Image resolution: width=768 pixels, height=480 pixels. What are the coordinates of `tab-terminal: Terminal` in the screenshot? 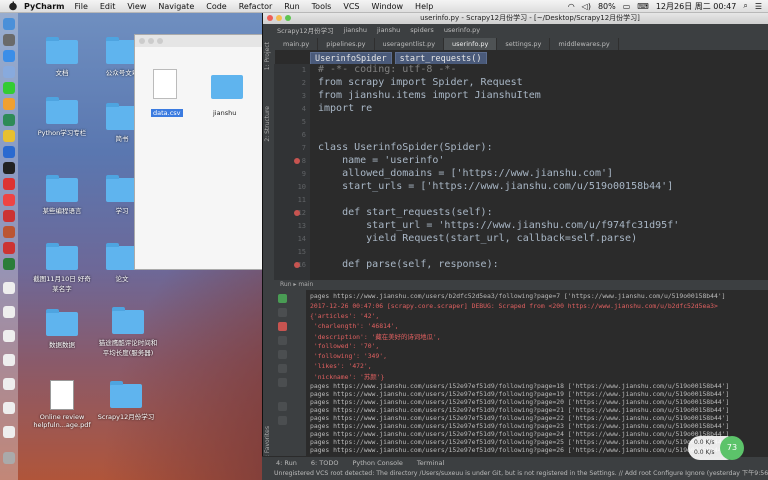 It's located at (430, 463).